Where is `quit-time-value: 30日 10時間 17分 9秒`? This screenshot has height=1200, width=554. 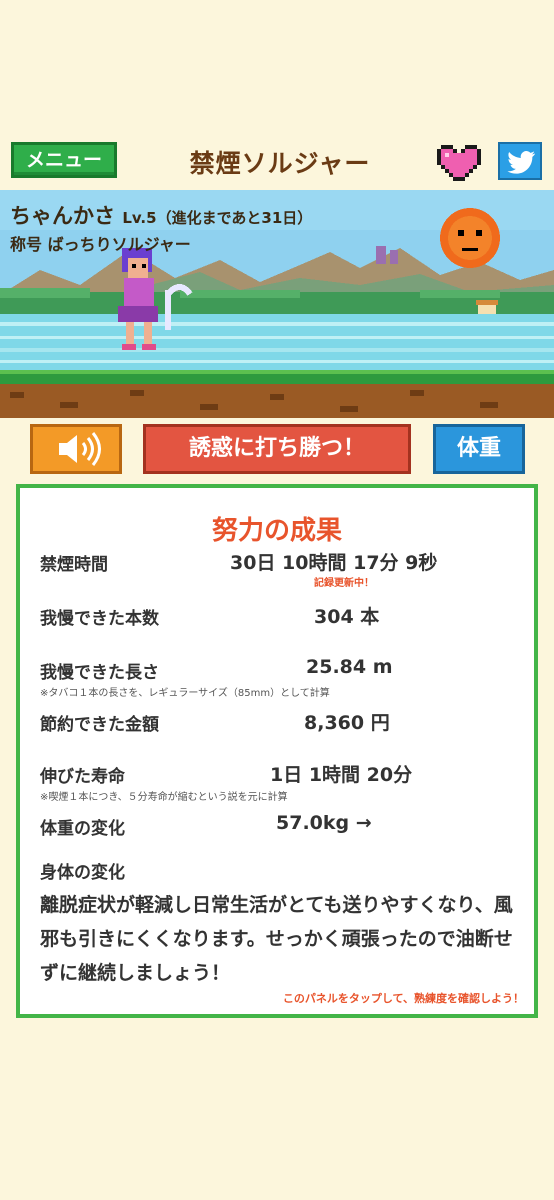 quit-time-value: 30日 10時間 17分 9秒 is located at coordinates (334, 563).